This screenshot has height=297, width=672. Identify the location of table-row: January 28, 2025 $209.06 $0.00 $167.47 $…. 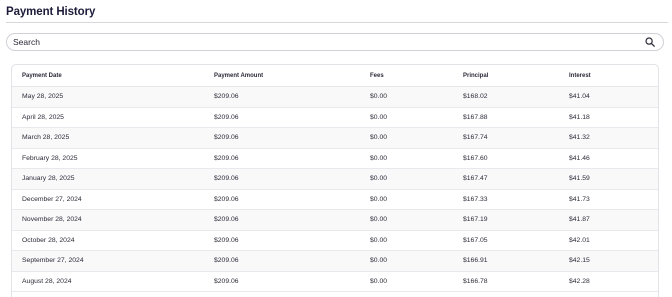
(335, 179).